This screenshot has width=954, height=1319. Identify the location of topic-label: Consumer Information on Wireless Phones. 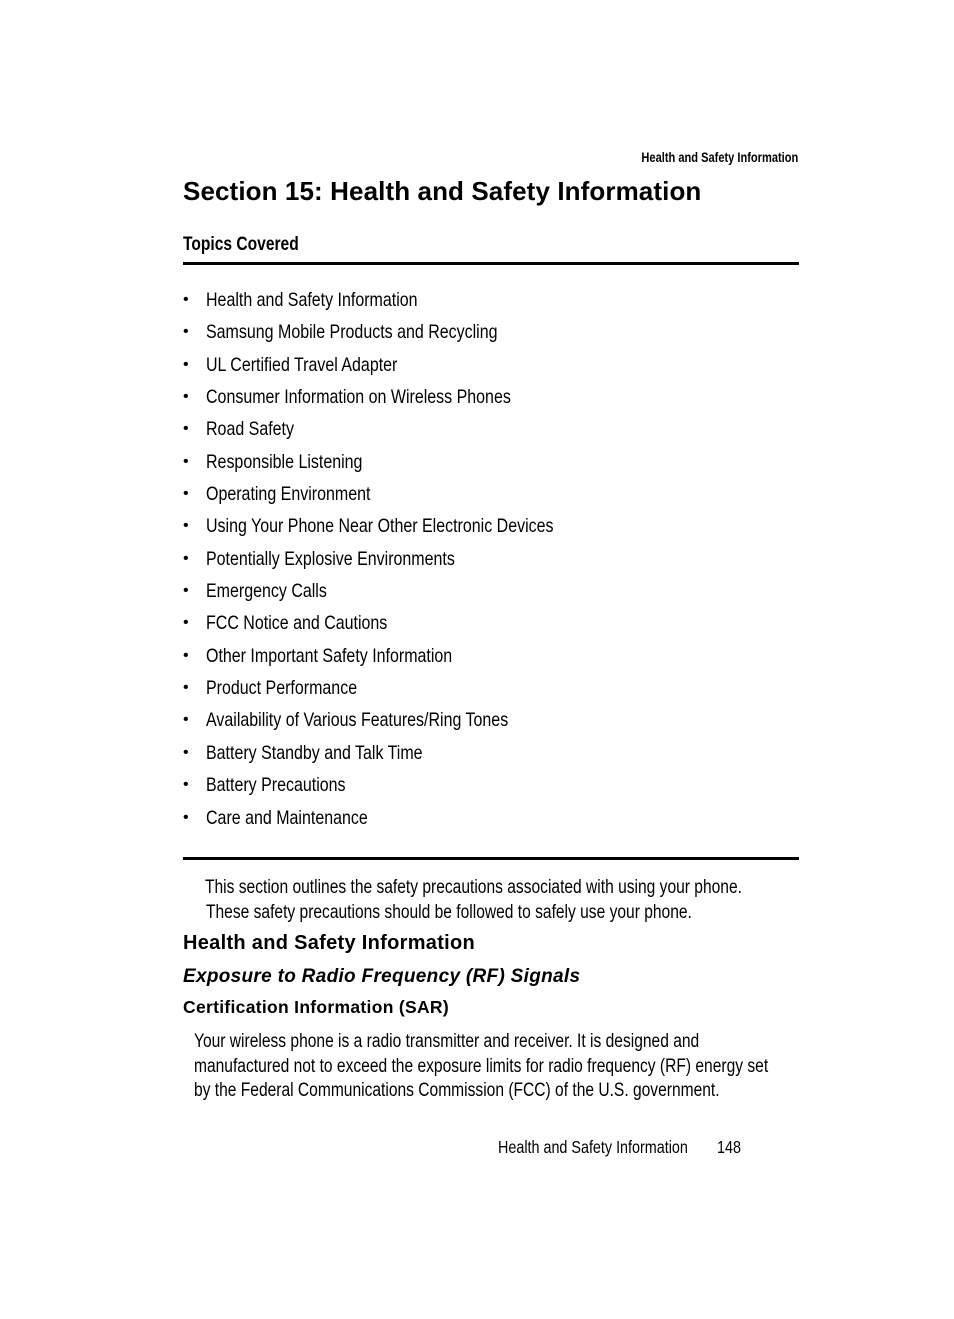
(358, 397).